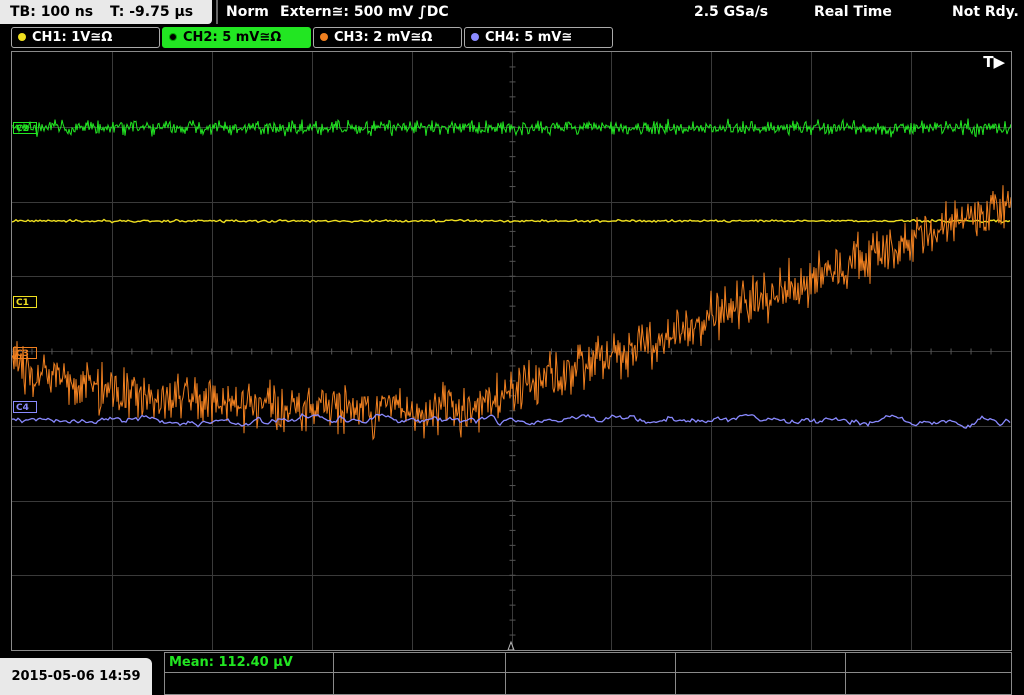 The width and height of the screenshot is (1024, 695). I want to click on channel-2-dot-icon, so click(173, 37).